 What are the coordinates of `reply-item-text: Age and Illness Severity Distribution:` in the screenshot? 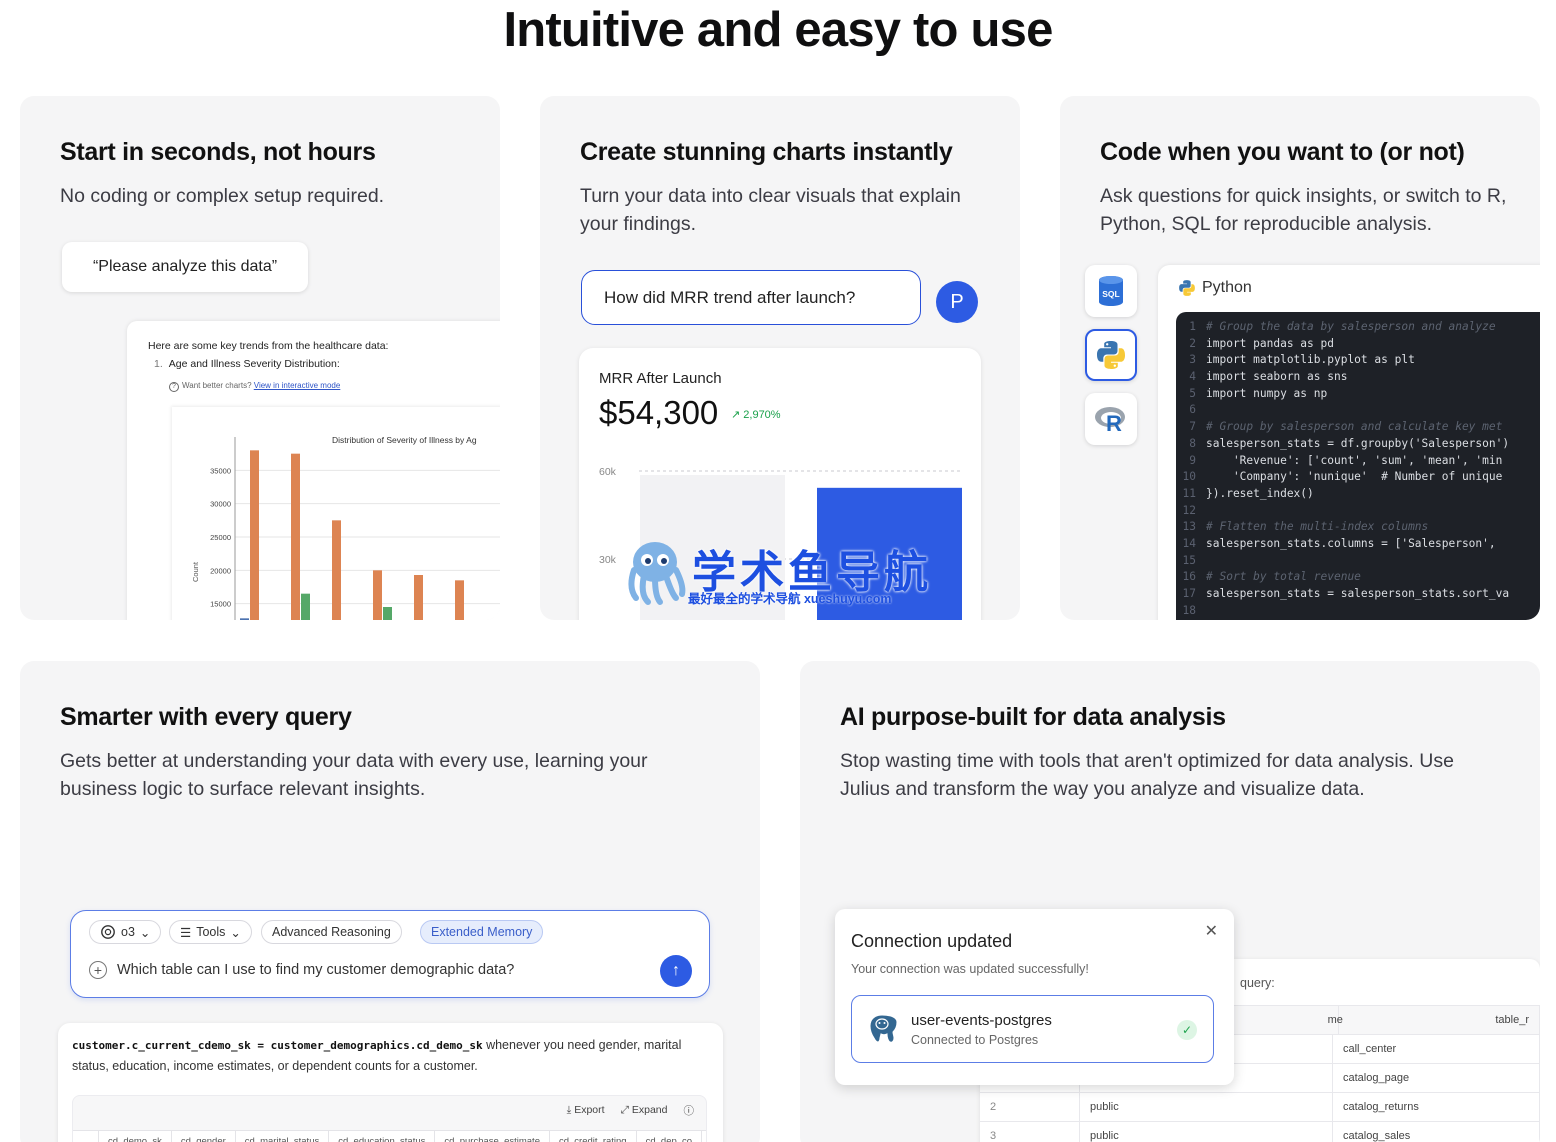 It's located at (254, 364).